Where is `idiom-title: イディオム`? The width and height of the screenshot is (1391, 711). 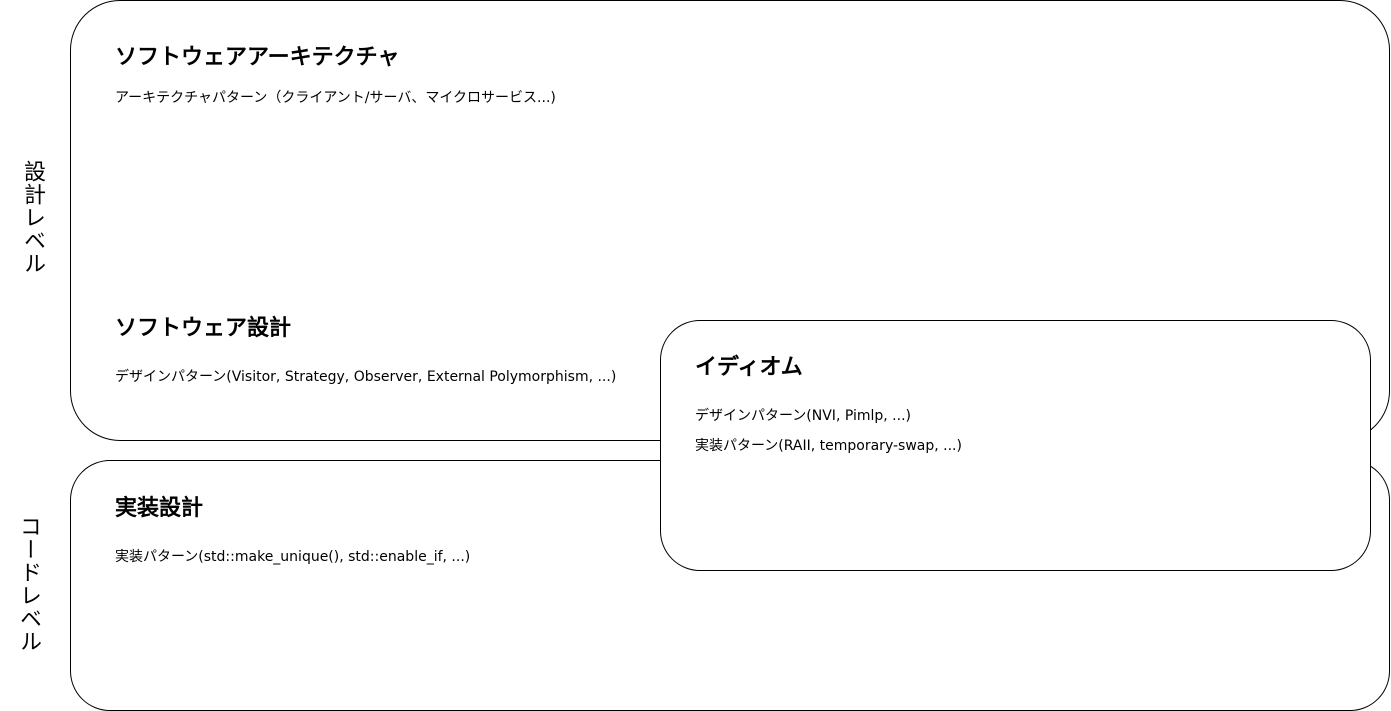
idiom-title: イディオム is located at coordinates (749, 367).